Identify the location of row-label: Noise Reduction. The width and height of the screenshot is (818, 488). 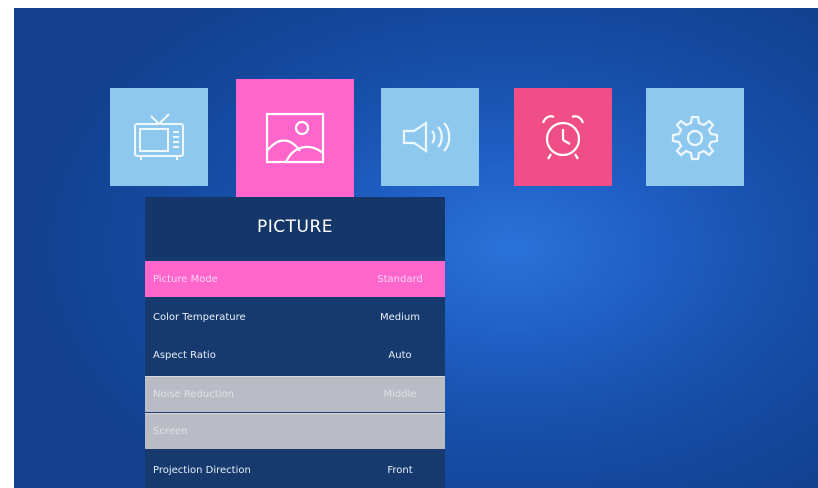
(193, 394).